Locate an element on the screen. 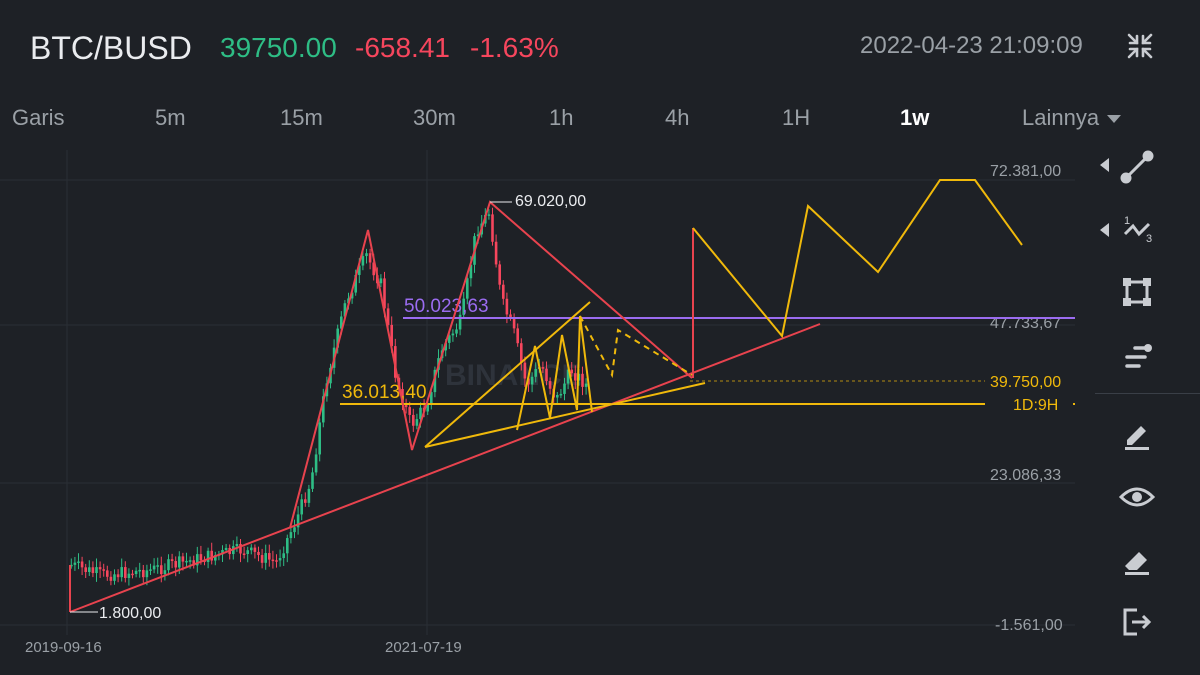 The height and width of the screenshot is (675, 1200). current-price-label: 39.750,00 is located at coordinates (1025, 382).